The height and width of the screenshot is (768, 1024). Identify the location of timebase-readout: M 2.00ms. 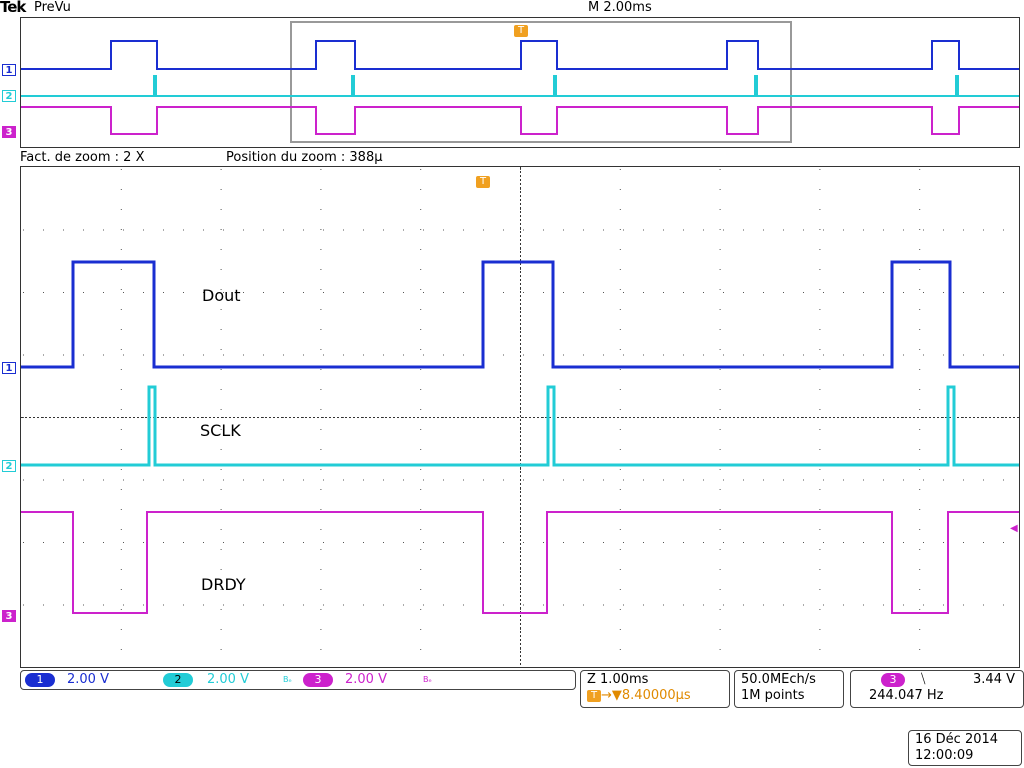
(620, 7).